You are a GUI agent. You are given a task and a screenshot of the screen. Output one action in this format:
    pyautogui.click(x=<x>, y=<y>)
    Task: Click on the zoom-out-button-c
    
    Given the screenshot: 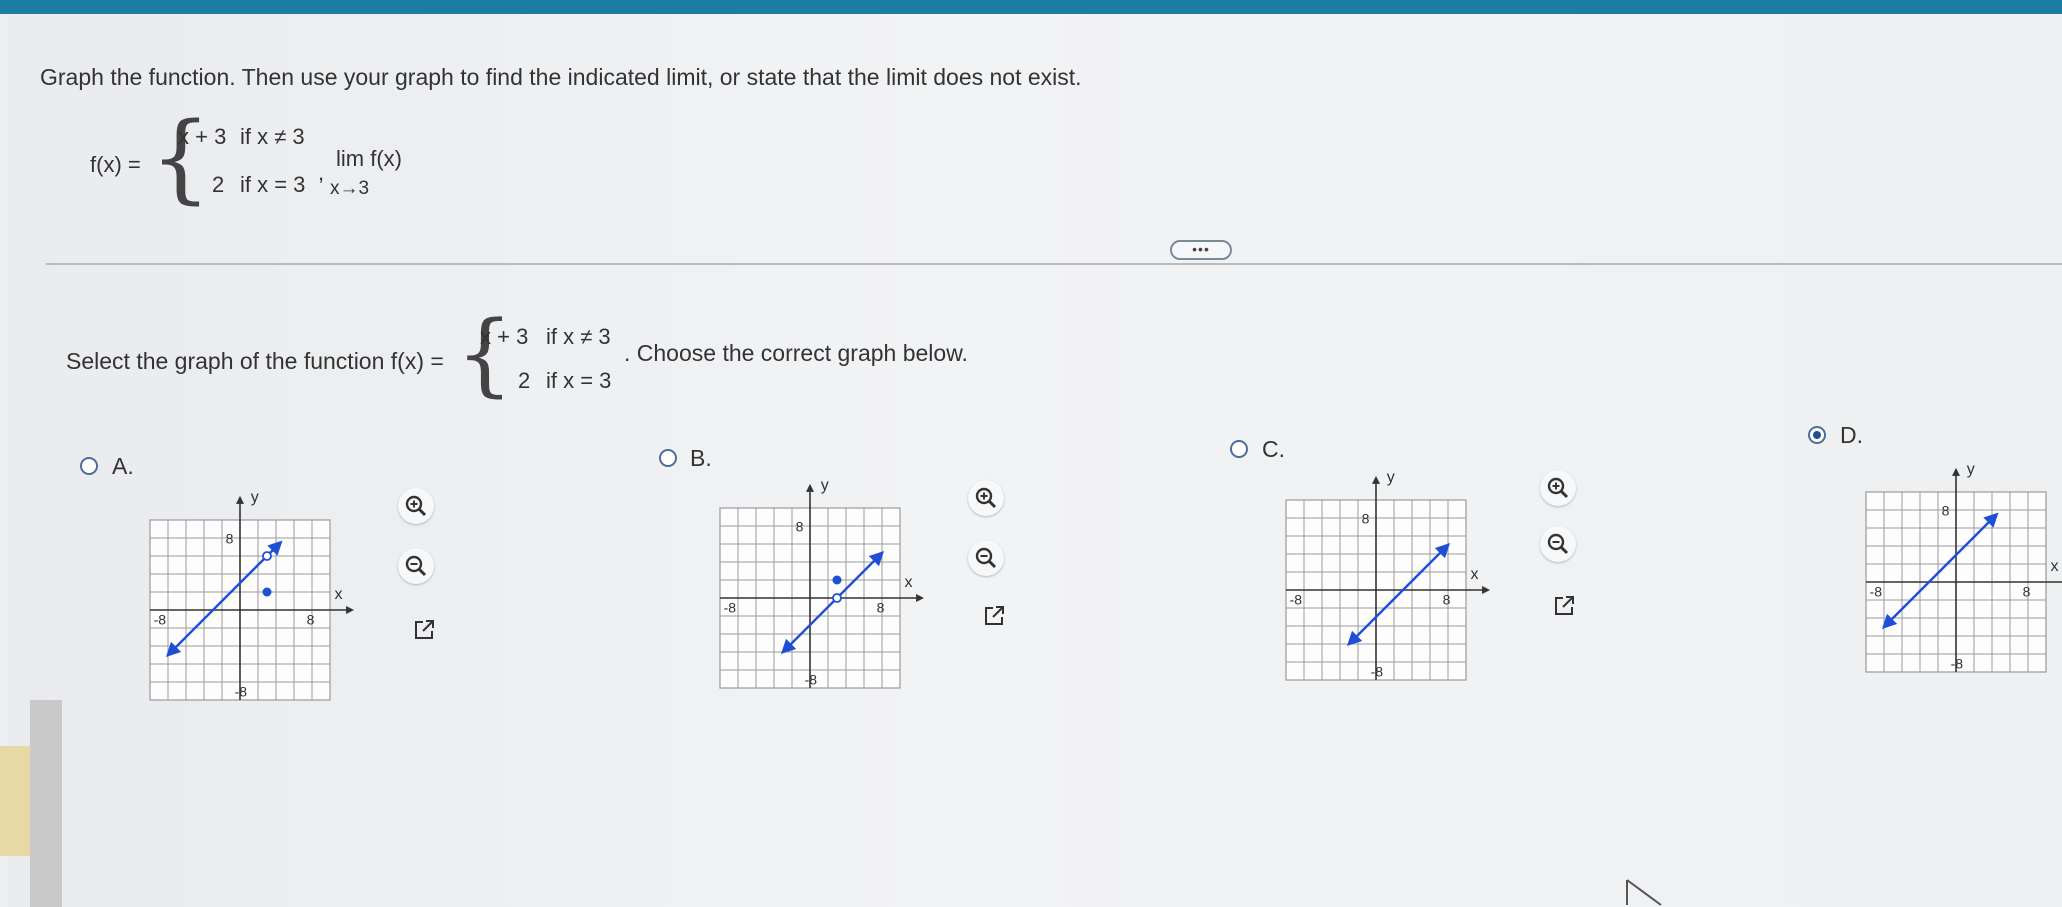 What is the action you would take?
    pyautogui.click(x=1558, y=544)
    